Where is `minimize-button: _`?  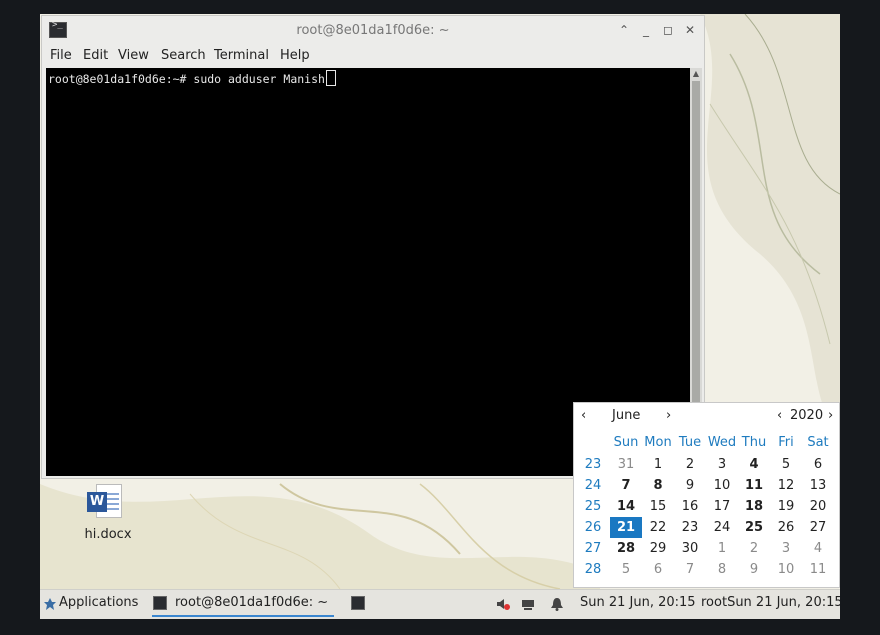
minimize-button: _ is located at coordinates (646, 30).